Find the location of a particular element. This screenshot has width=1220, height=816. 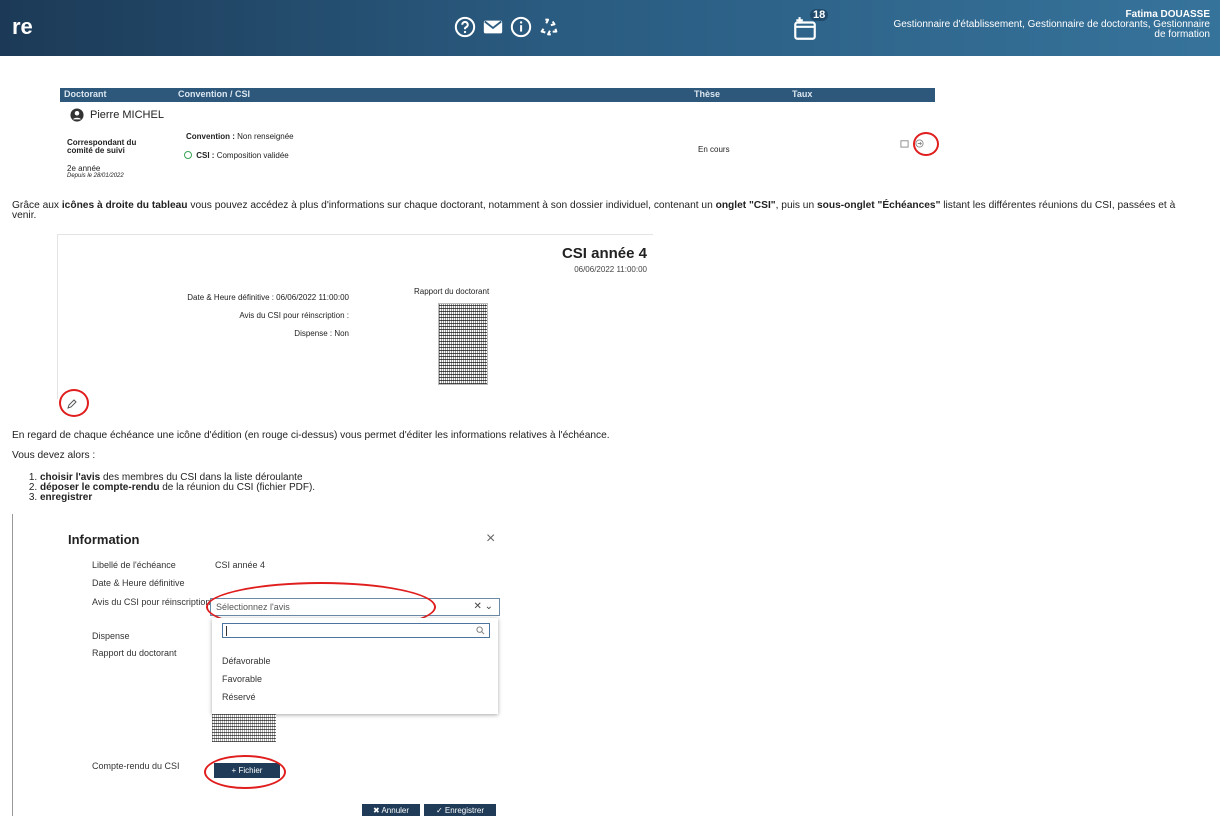

csi-value: Composition validée is located at coordinates (252, 155).